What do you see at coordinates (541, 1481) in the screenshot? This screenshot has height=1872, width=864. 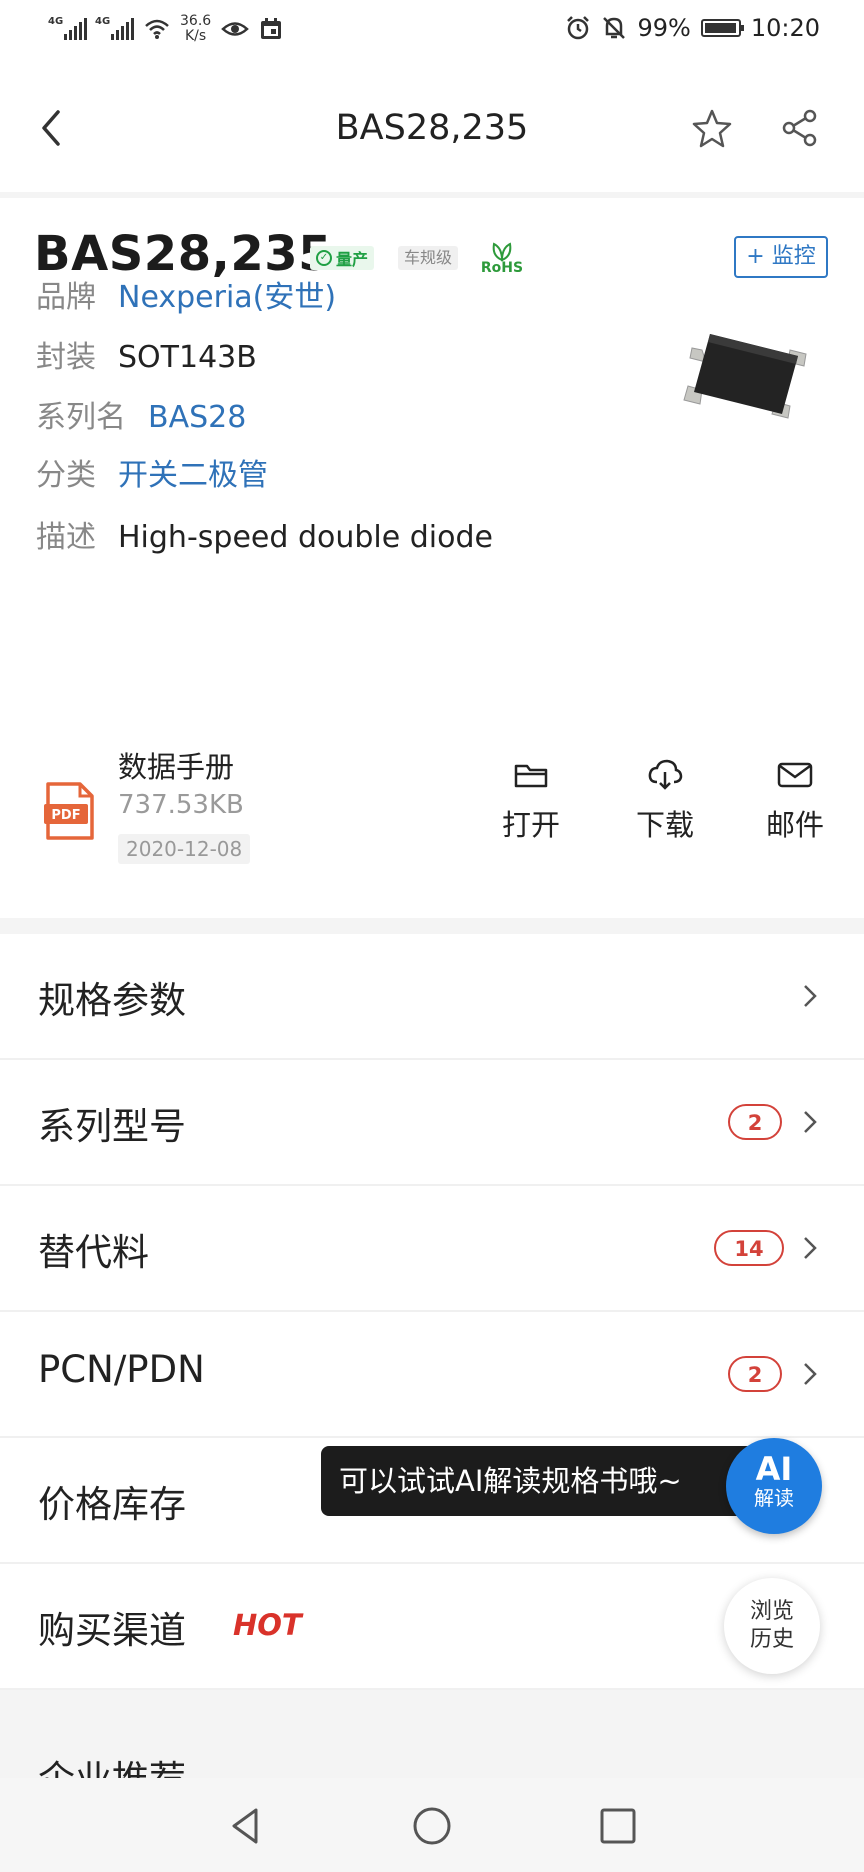 I see `ai-tooltip: 可以试试AI解读规格书哦~` at bounding box center [541, 1481].